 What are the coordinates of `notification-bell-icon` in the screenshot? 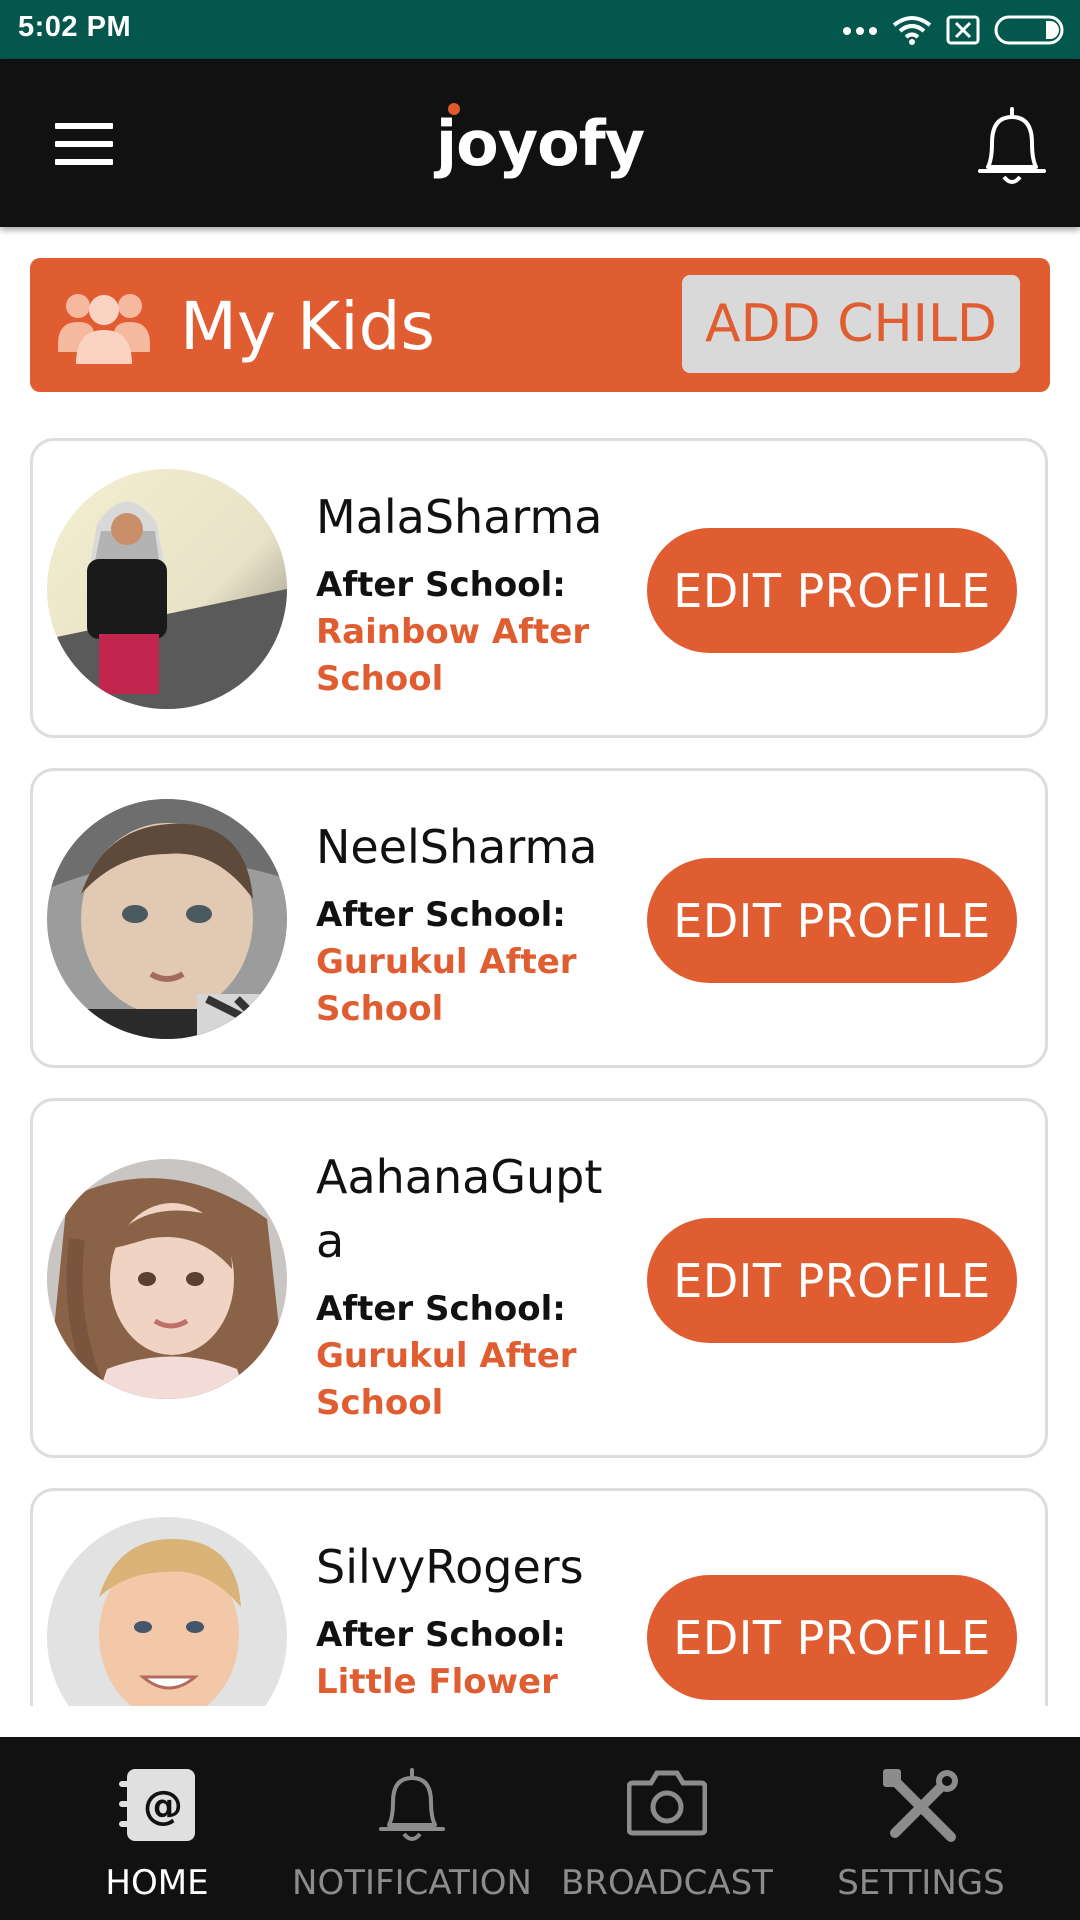 It's located at (1012, 147).